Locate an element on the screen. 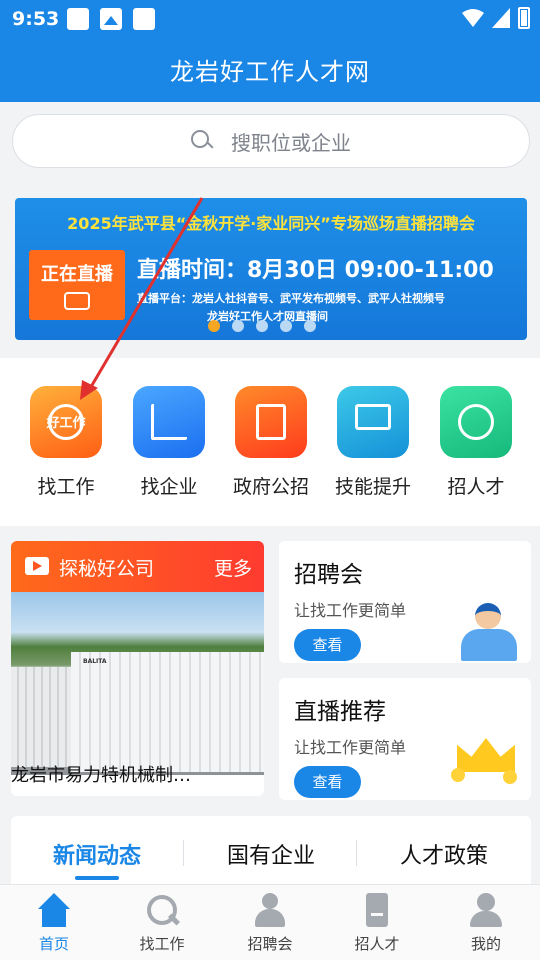 The image size is (540, 960). user-icon is located at coordinates (486, 911).